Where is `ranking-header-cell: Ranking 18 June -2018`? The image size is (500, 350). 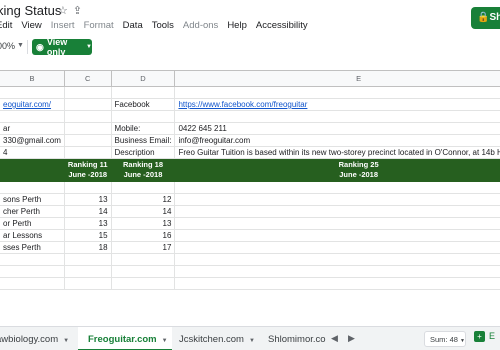
ranking-header-cell: Ranking 18 June -2018 is located at coordinates (143, 170).